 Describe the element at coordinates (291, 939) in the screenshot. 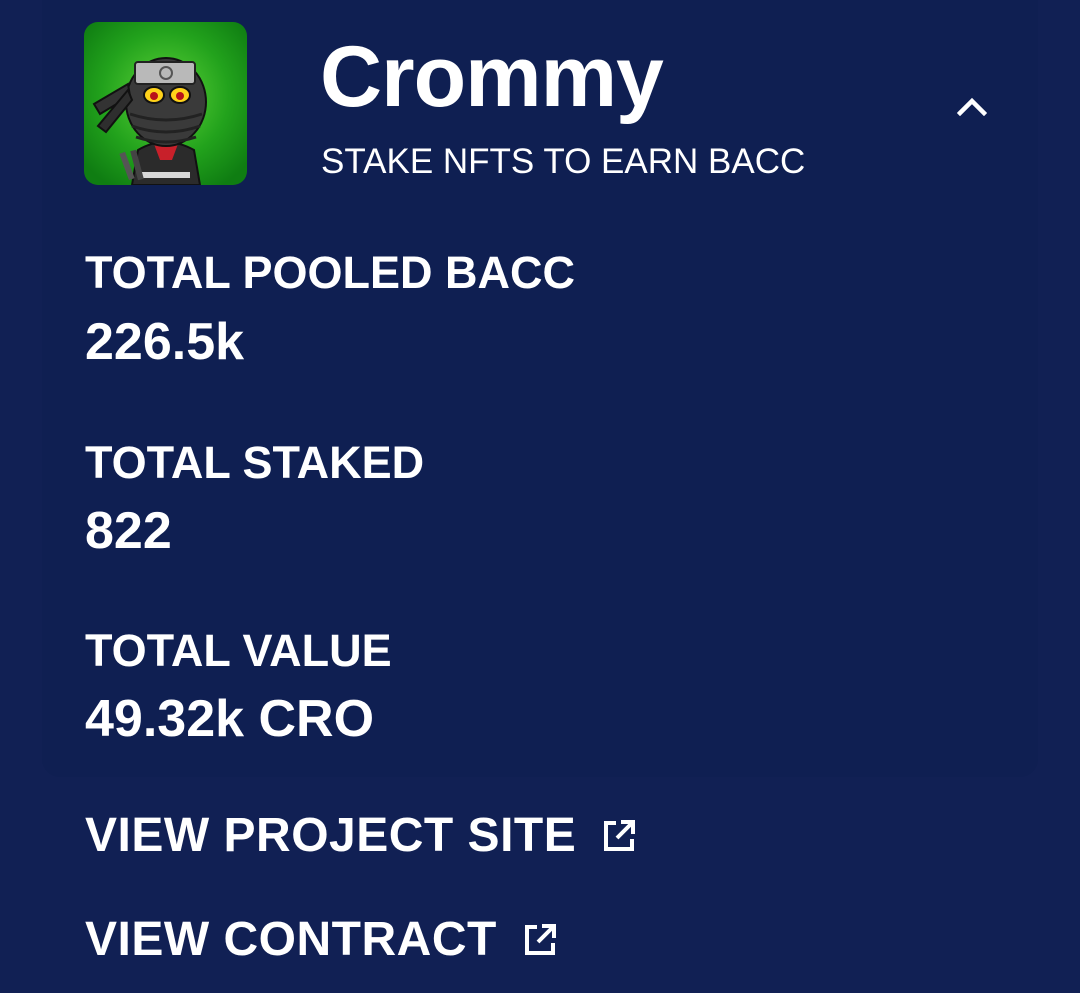

I see `view-contract-label: VIEW CONTRACT` at that location.